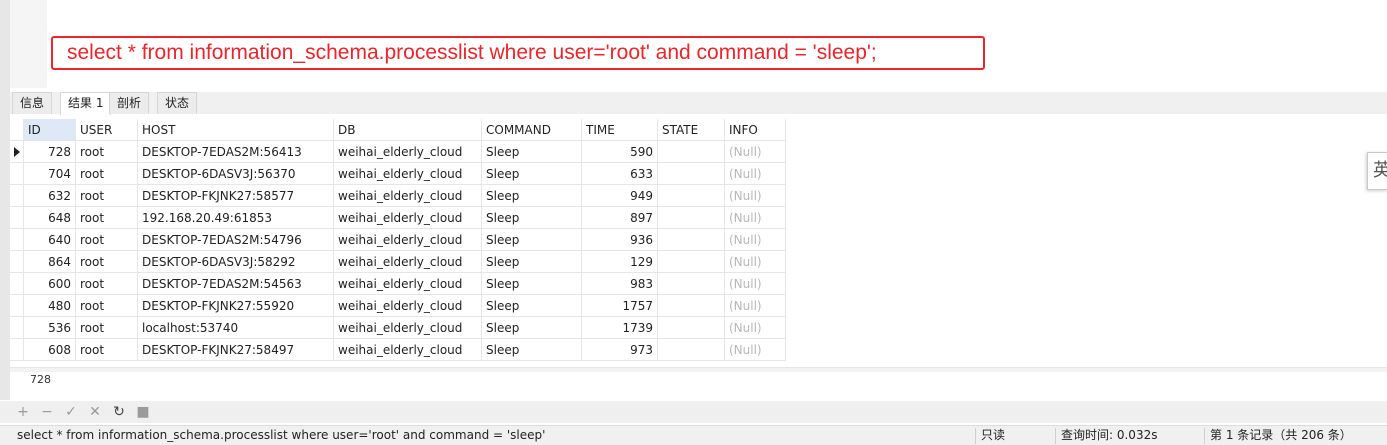 This screenshot has width=1387, height=445. Describe the element at coordinates (236, 306) in the screenshot. I see `cell-host: DESKTOP-FKJNK27:55920` at that location.